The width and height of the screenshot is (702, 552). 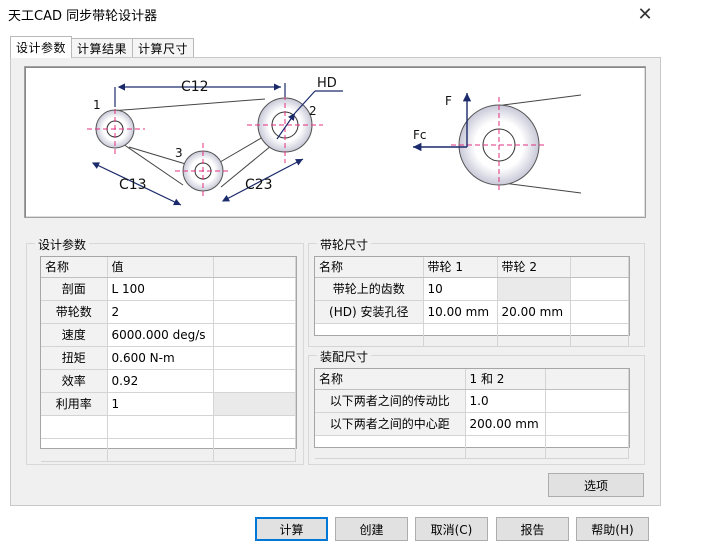 What do you see at coordinates (420, 135) in the screenshot?
I see `label-force-fc: Fc` at bounding box center [420, 135].